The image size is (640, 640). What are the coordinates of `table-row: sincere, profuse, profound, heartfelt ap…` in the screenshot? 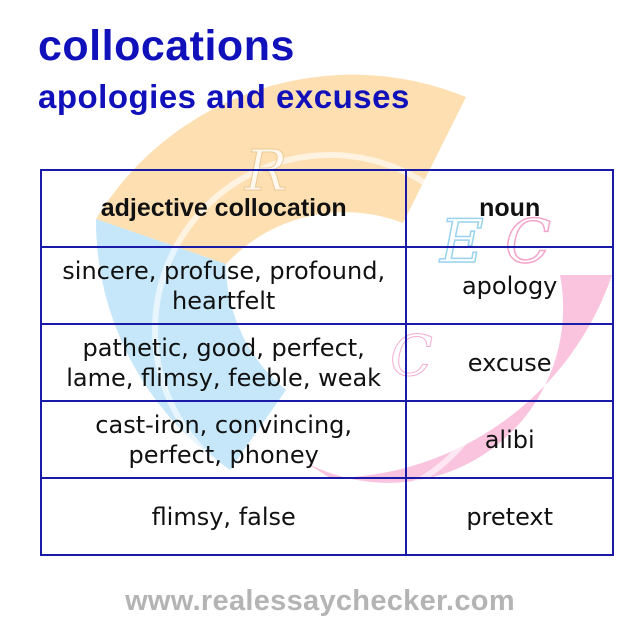 It's located at (326, 285).